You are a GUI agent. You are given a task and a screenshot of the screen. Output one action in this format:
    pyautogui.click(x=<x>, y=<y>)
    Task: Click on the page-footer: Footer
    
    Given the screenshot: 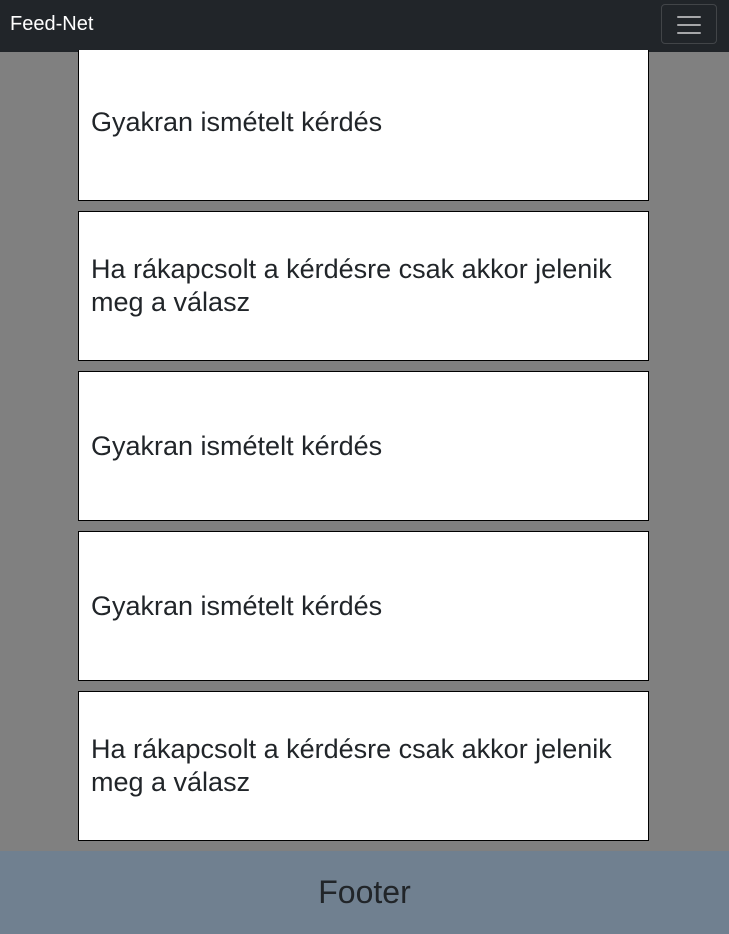 What is the action you would take?
    pyautogui.click(x=364, y=892)
    